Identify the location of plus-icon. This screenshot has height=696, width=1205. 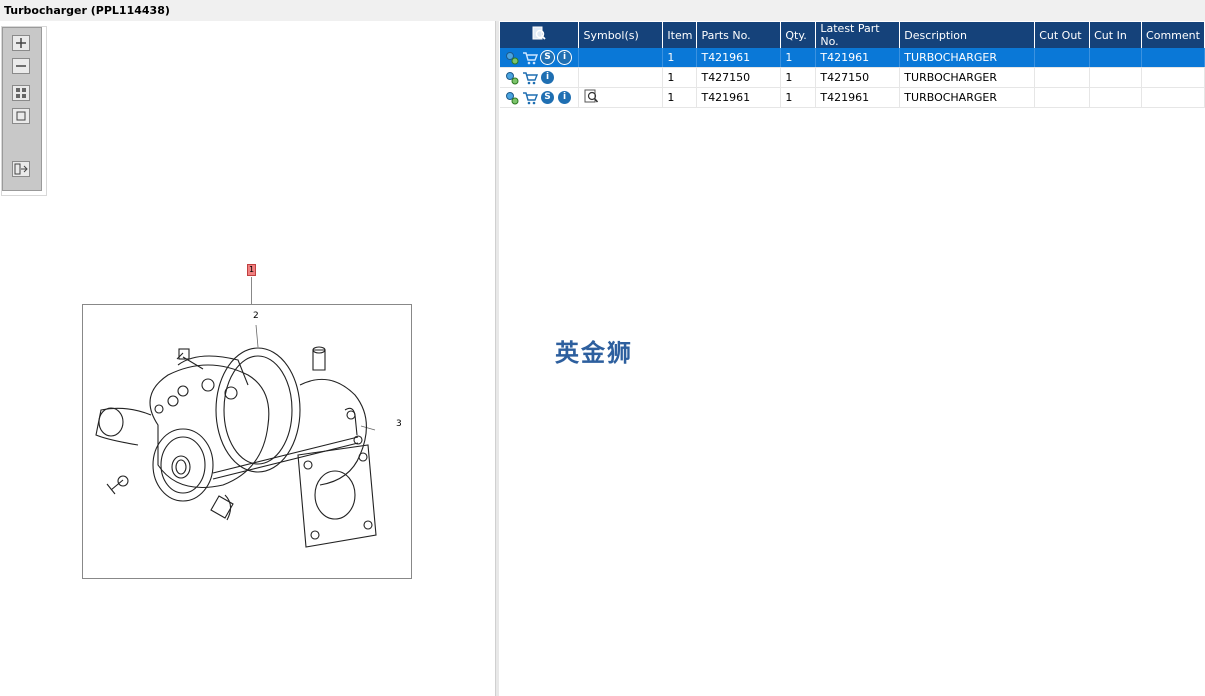
(21, 43).